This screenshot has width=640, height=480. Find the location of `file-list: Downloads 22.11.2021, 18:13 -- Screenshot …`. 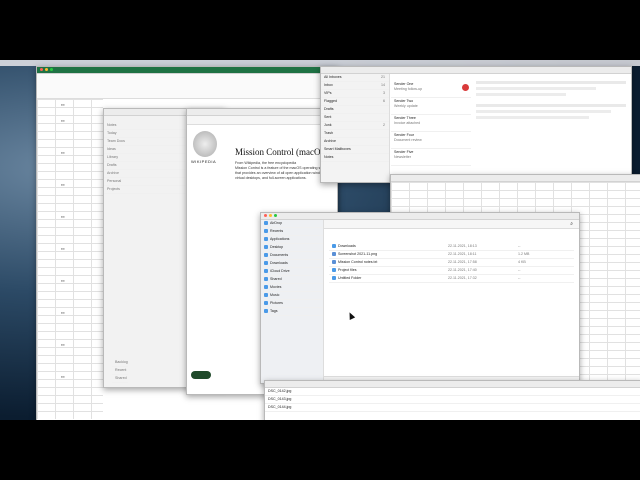

file-list: Downloads 22.11.2021, 18:13 -- Screenshot … is located at coordinates (451, 263).